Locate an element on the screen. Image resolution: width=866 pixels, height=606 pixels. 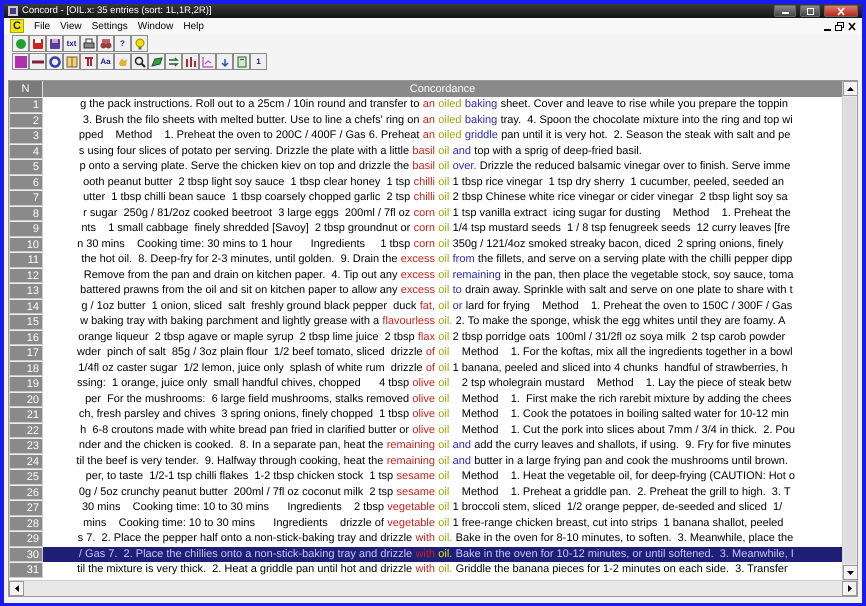
menu-item: Window is located at coordinates (156, 26).